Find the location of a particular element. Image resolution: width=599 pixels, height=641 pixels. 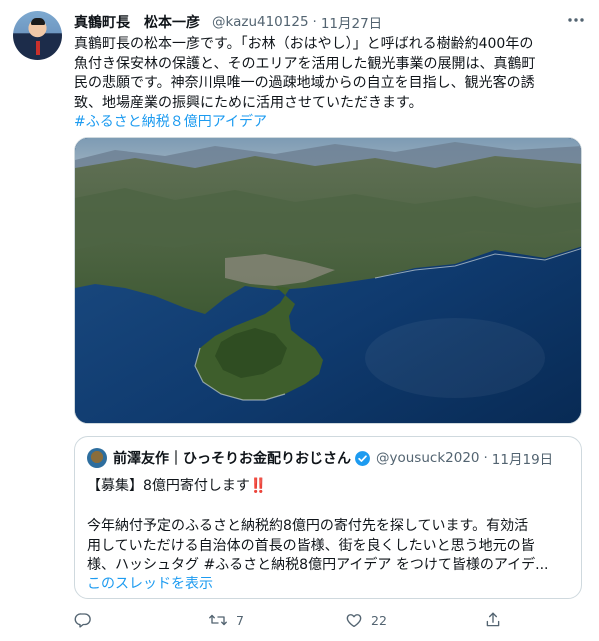

author-avatar is located at coordinates (37, 35).